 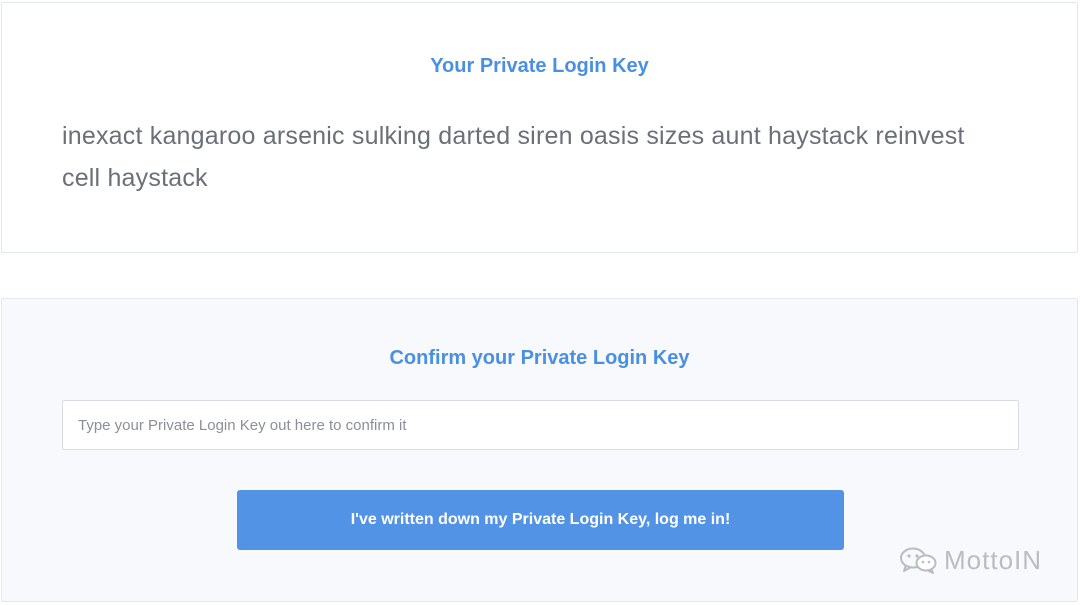 What do you see at coordinates (993, 559) in the screenshot?
I see `watermark-text: MottoIN` at bounding box center [993, 559].